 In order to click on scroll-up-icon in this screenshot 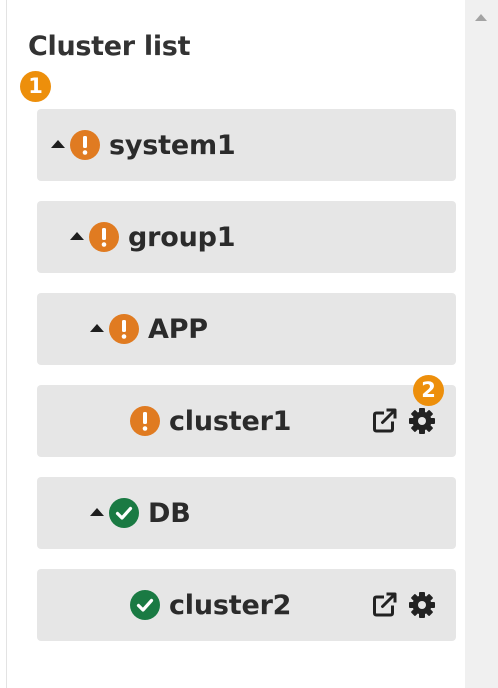, I will do `click(481, 17)`.